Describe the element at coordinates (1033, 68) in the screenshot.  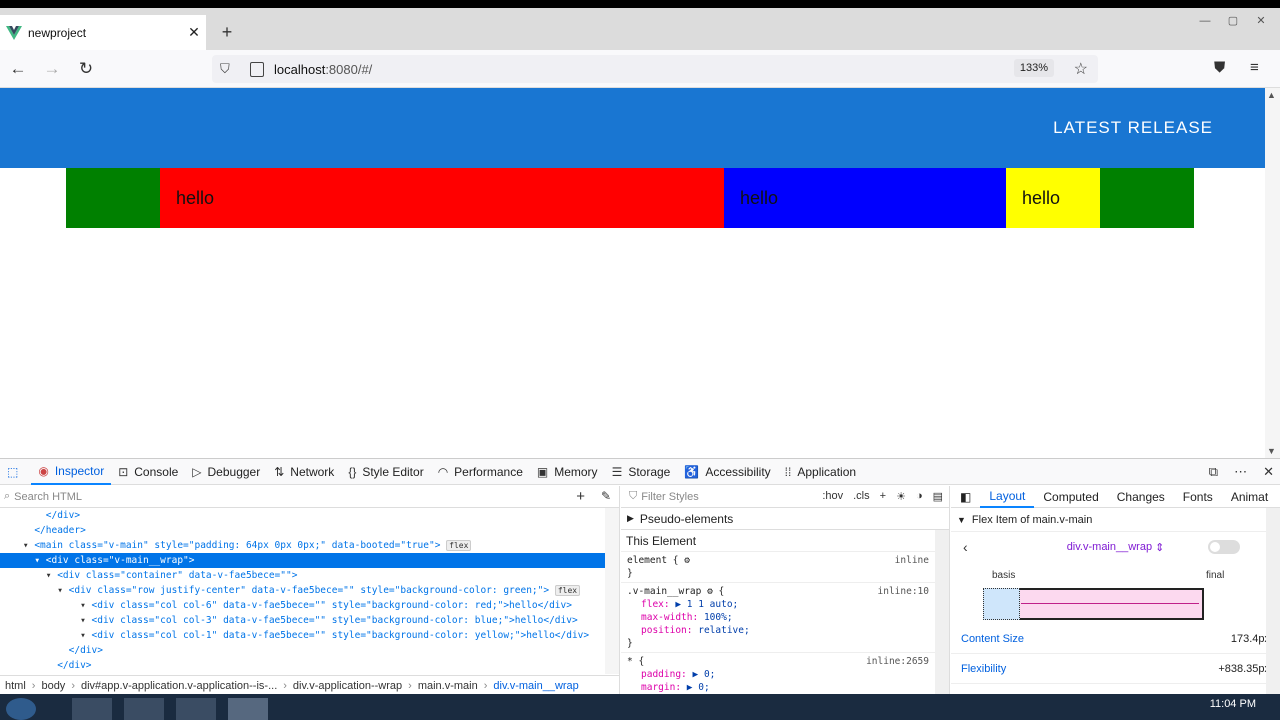
I see `zoom-indicator: 133%` at that location.